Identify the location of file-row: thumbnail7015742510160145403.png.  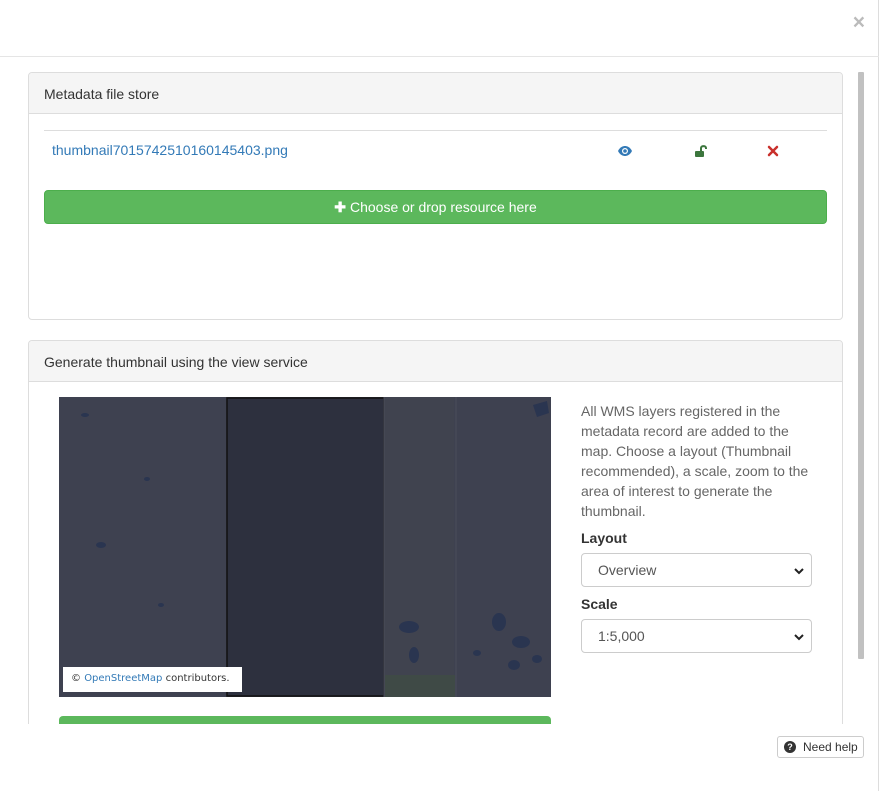
(435, 150).